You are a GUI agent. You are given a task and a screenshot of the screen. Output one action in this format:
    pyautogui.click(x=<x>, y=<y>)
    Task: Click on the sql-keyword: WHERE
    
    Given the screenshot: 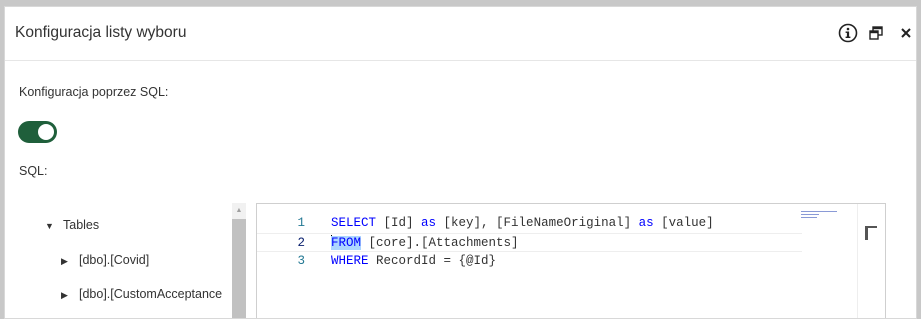 What is the action you would take?
    pyautogui.click(x=350, y=261)
    